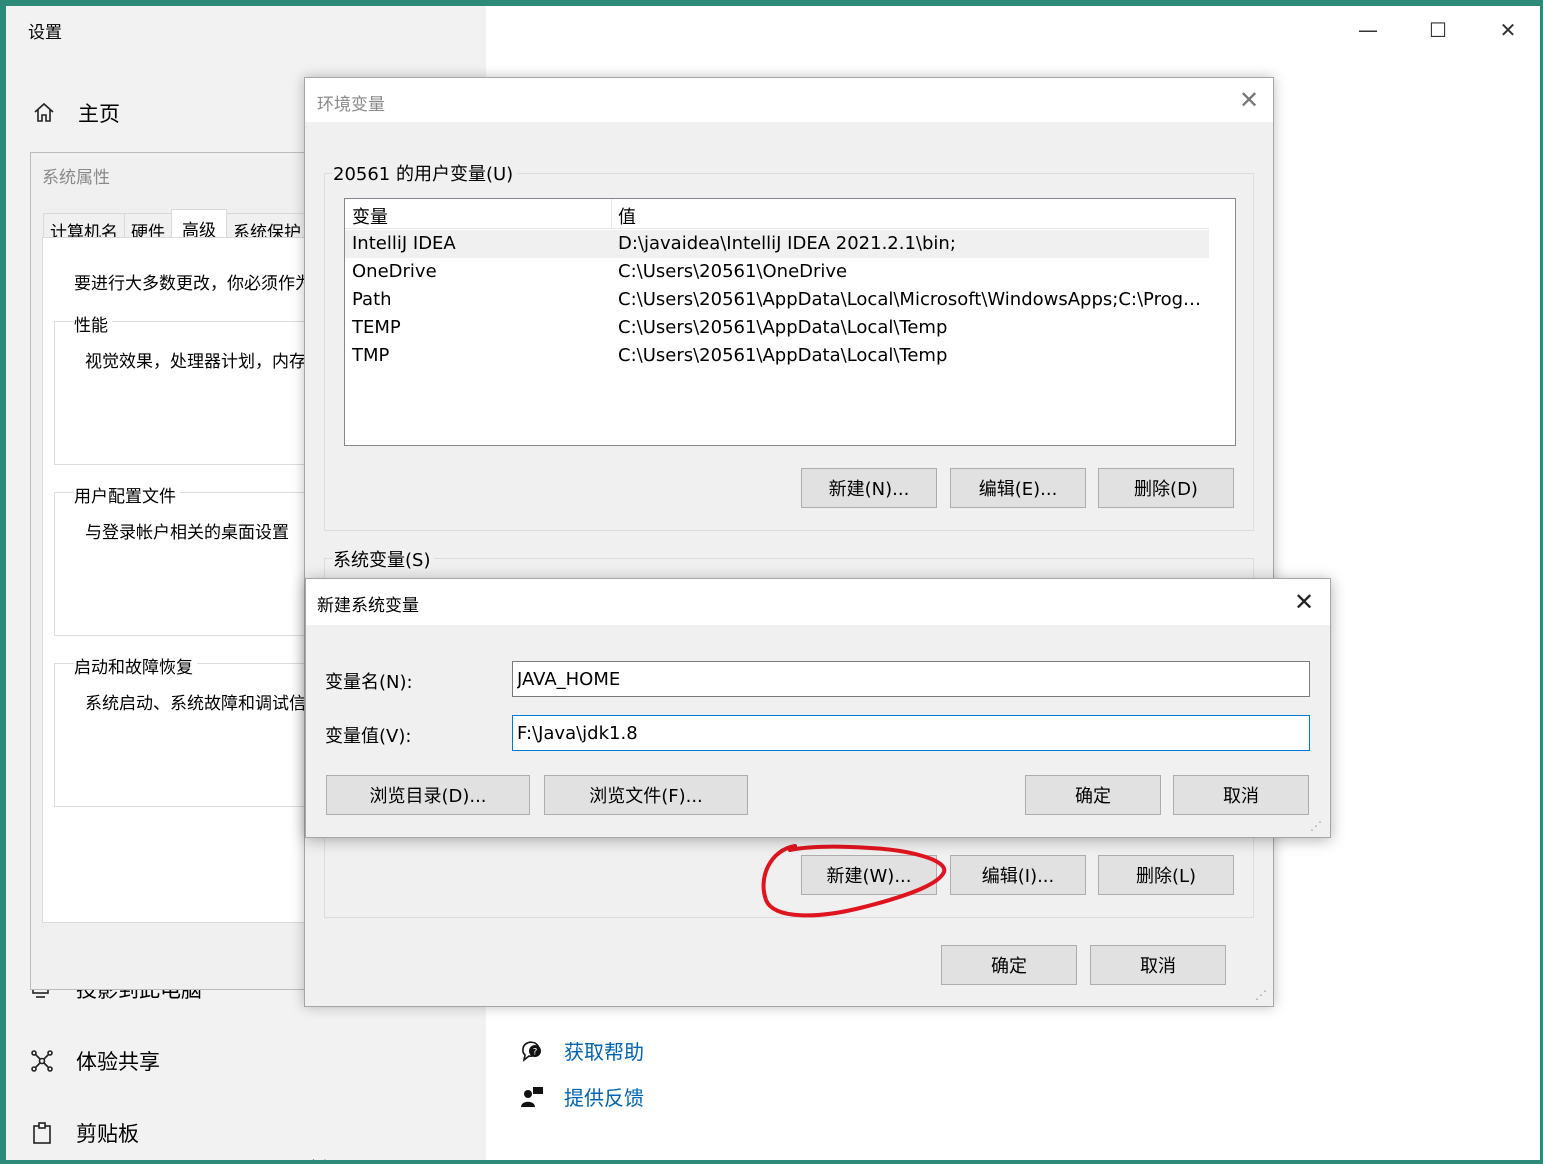 This screenshot has width=1543, height=1164. What do you see at coordinates (196, 284) in the screenshot?
I see `admin-note: 要进行大多数更改，你必须作为管理员登录。` at bounding box center [196, 284].